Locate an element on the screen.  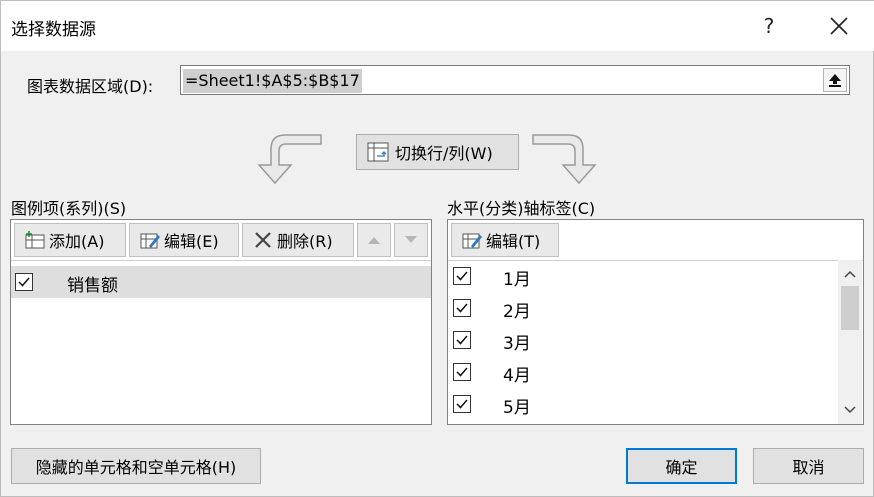
chevron-down-icon is located at coordinates (850, 410).